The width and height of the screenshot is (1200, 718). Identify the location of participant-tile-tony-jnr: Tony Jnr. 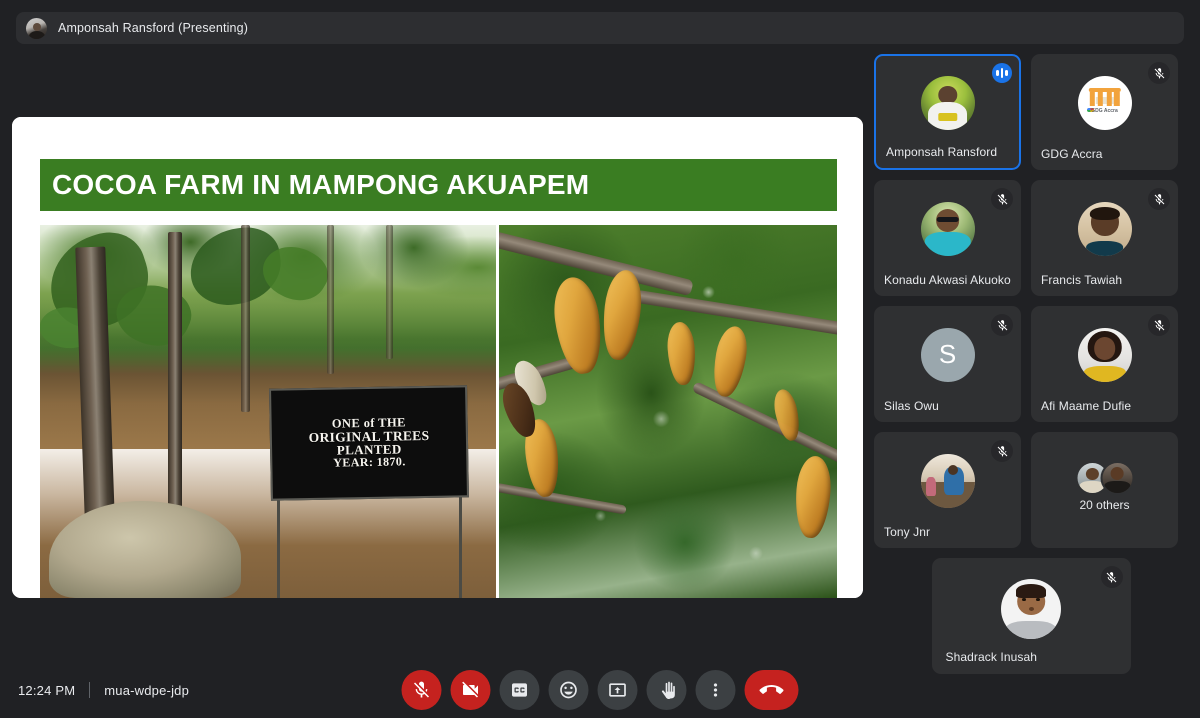
(947, 490).